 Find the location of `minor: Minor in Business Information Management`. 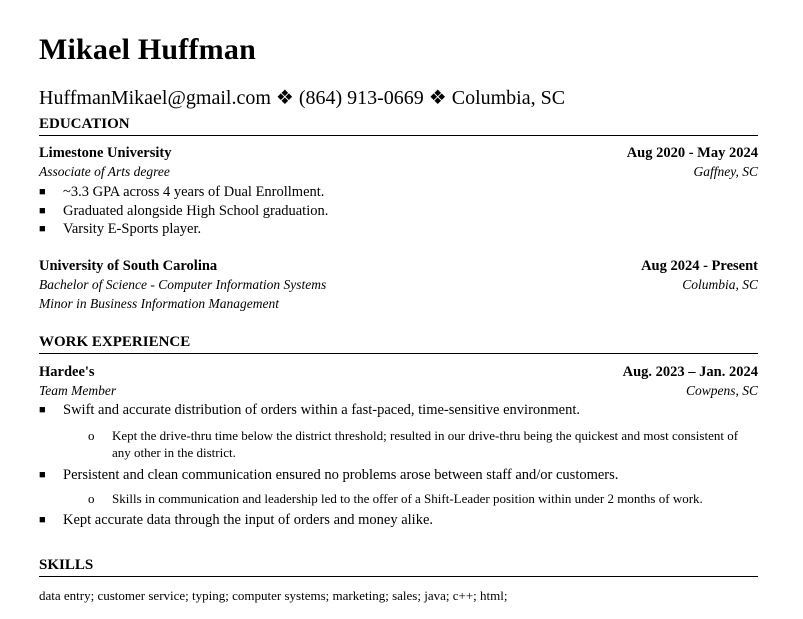

minor: Minor in Business Information Management is located at coordinates (159, 303).